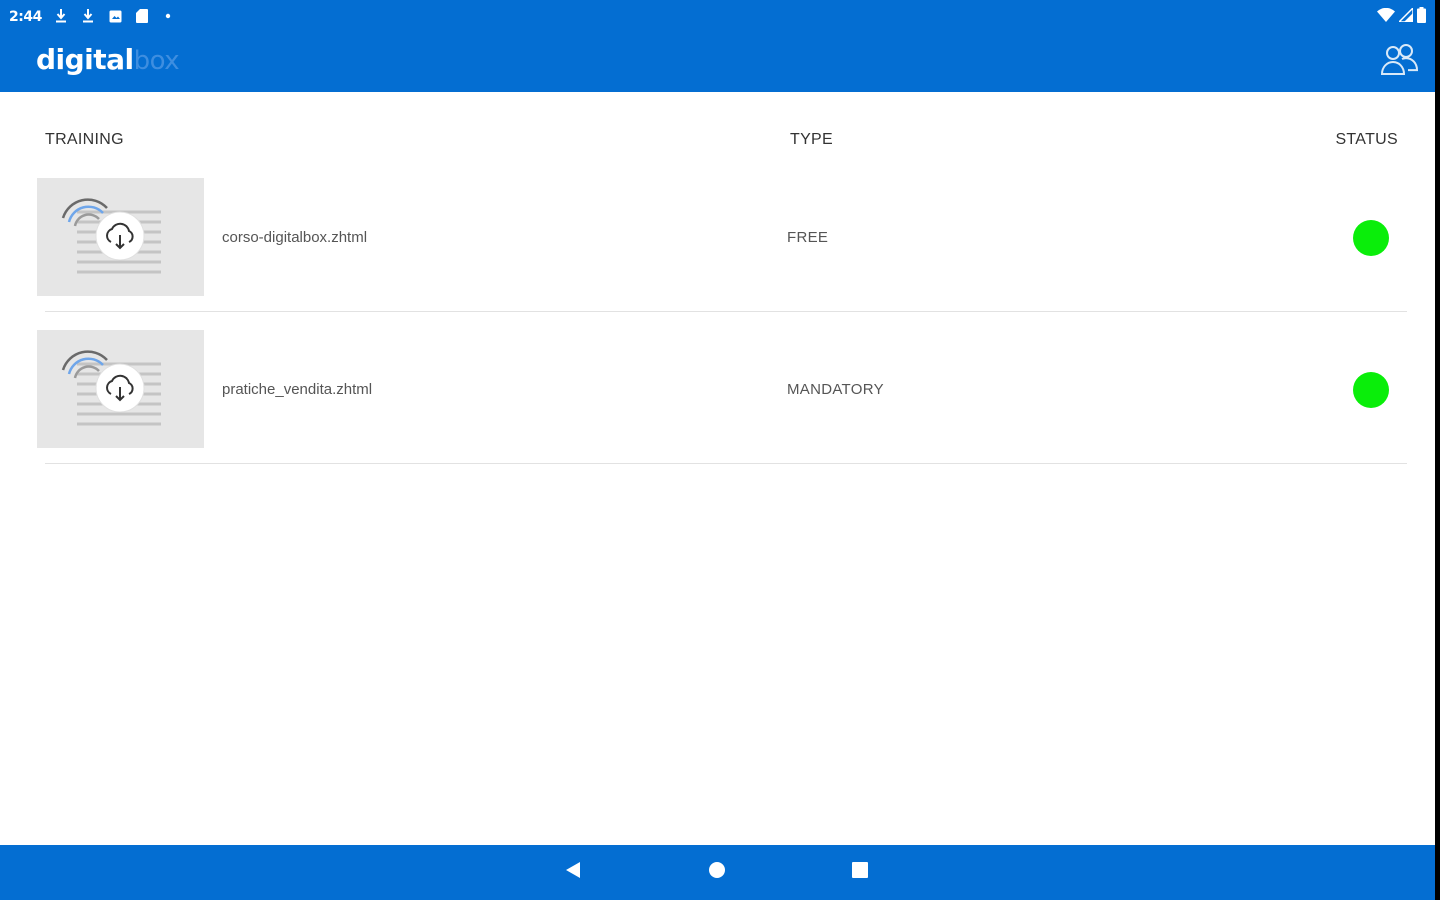  I want to click on wifi-icon, so click(1386, 17).